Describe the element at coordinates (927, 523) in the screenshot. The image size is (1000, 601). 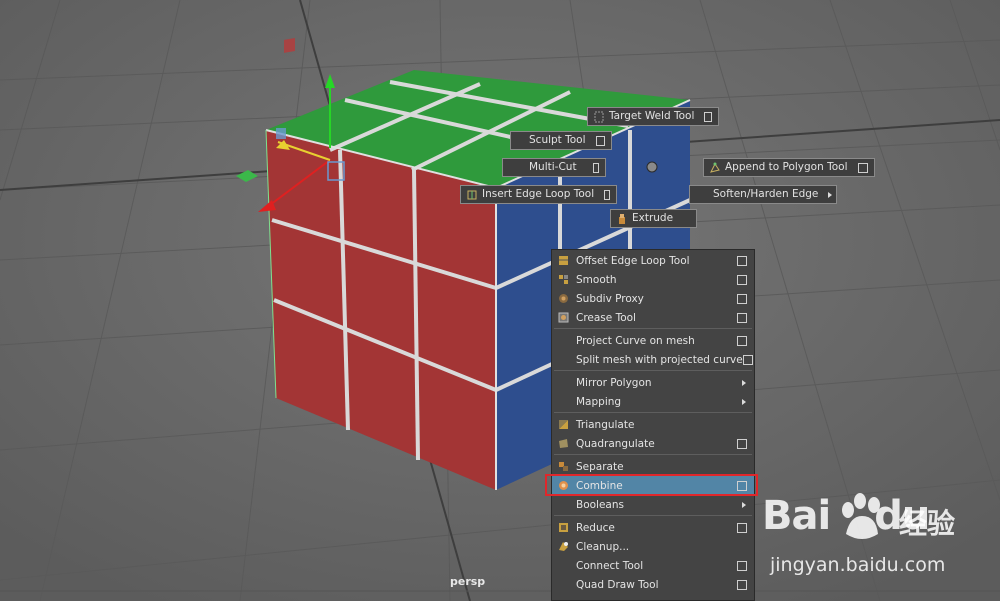
I see `watermark-cn-text: 经验` at that location.